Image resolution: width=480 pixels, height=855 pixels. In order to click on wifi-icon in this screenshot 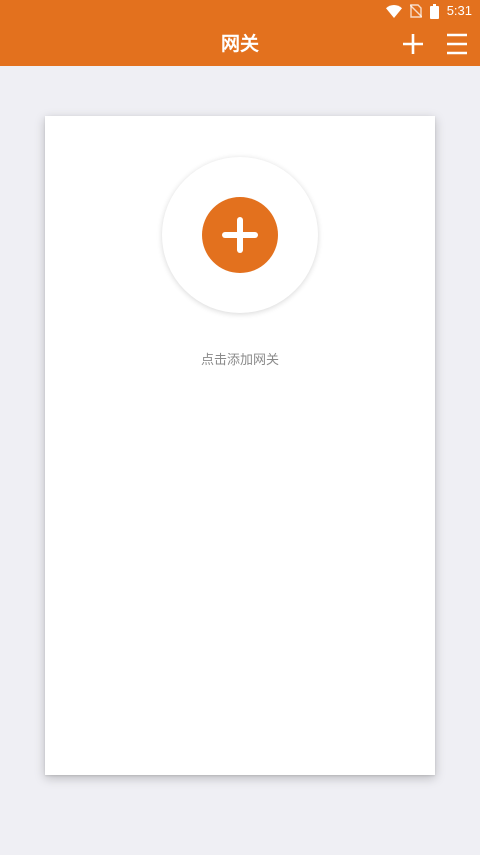, I will do `click(393, 11)`.